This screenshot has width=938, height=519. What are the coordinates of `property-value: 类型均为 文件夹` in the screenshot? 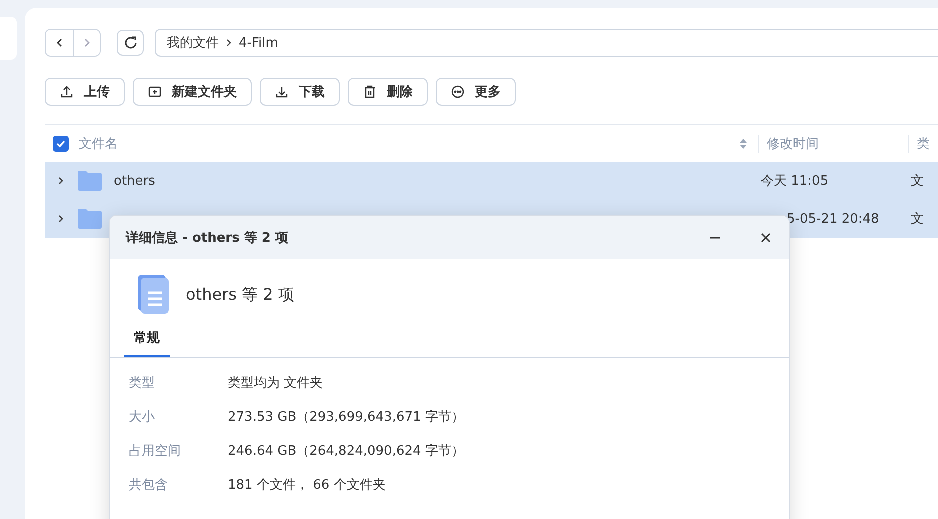 It's located at (276, 383).